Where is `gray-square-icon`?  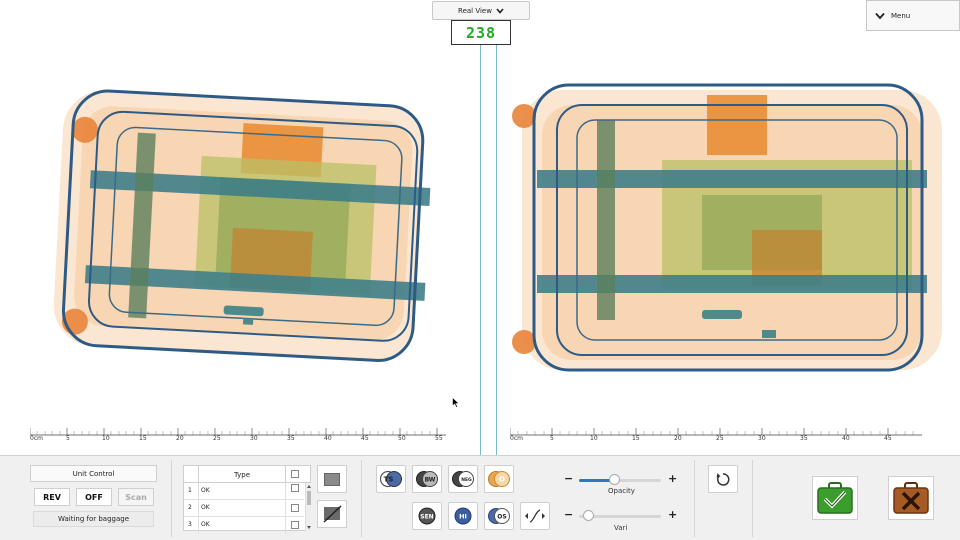 gray-square-icon is located at coordinates (332, 479).